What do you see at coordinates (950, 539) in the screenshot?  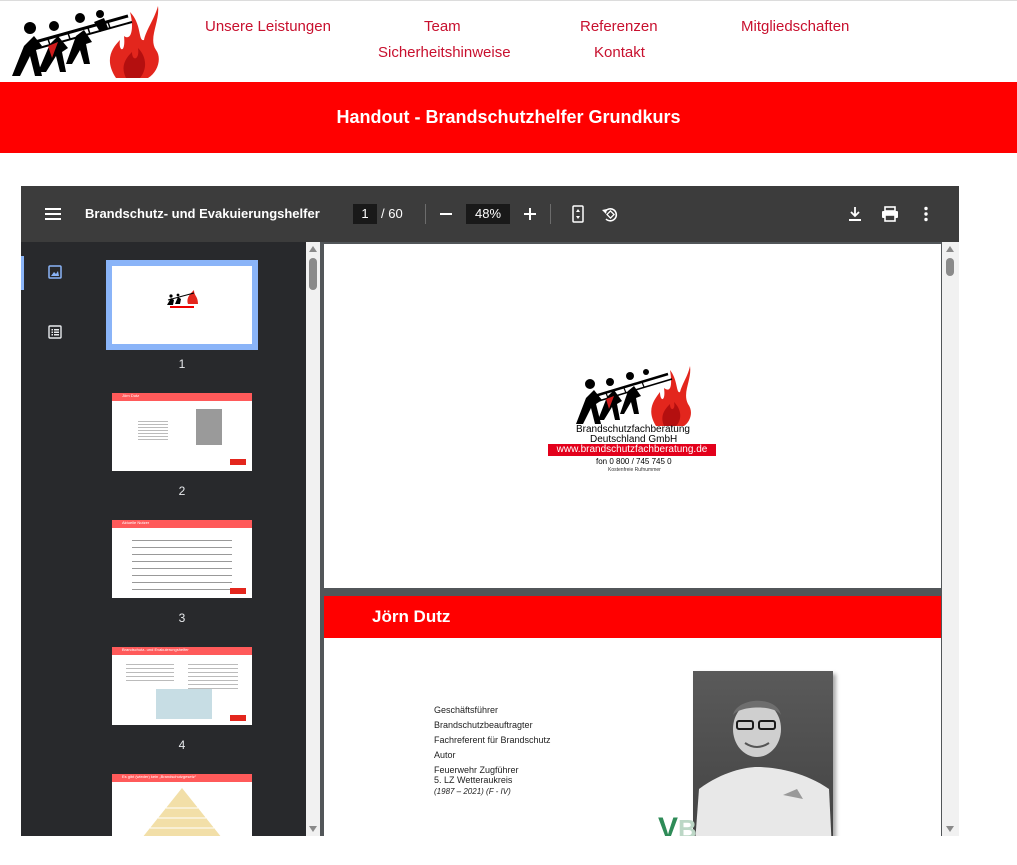 I see `document-scrollbar` at bounding box center [950, 539].